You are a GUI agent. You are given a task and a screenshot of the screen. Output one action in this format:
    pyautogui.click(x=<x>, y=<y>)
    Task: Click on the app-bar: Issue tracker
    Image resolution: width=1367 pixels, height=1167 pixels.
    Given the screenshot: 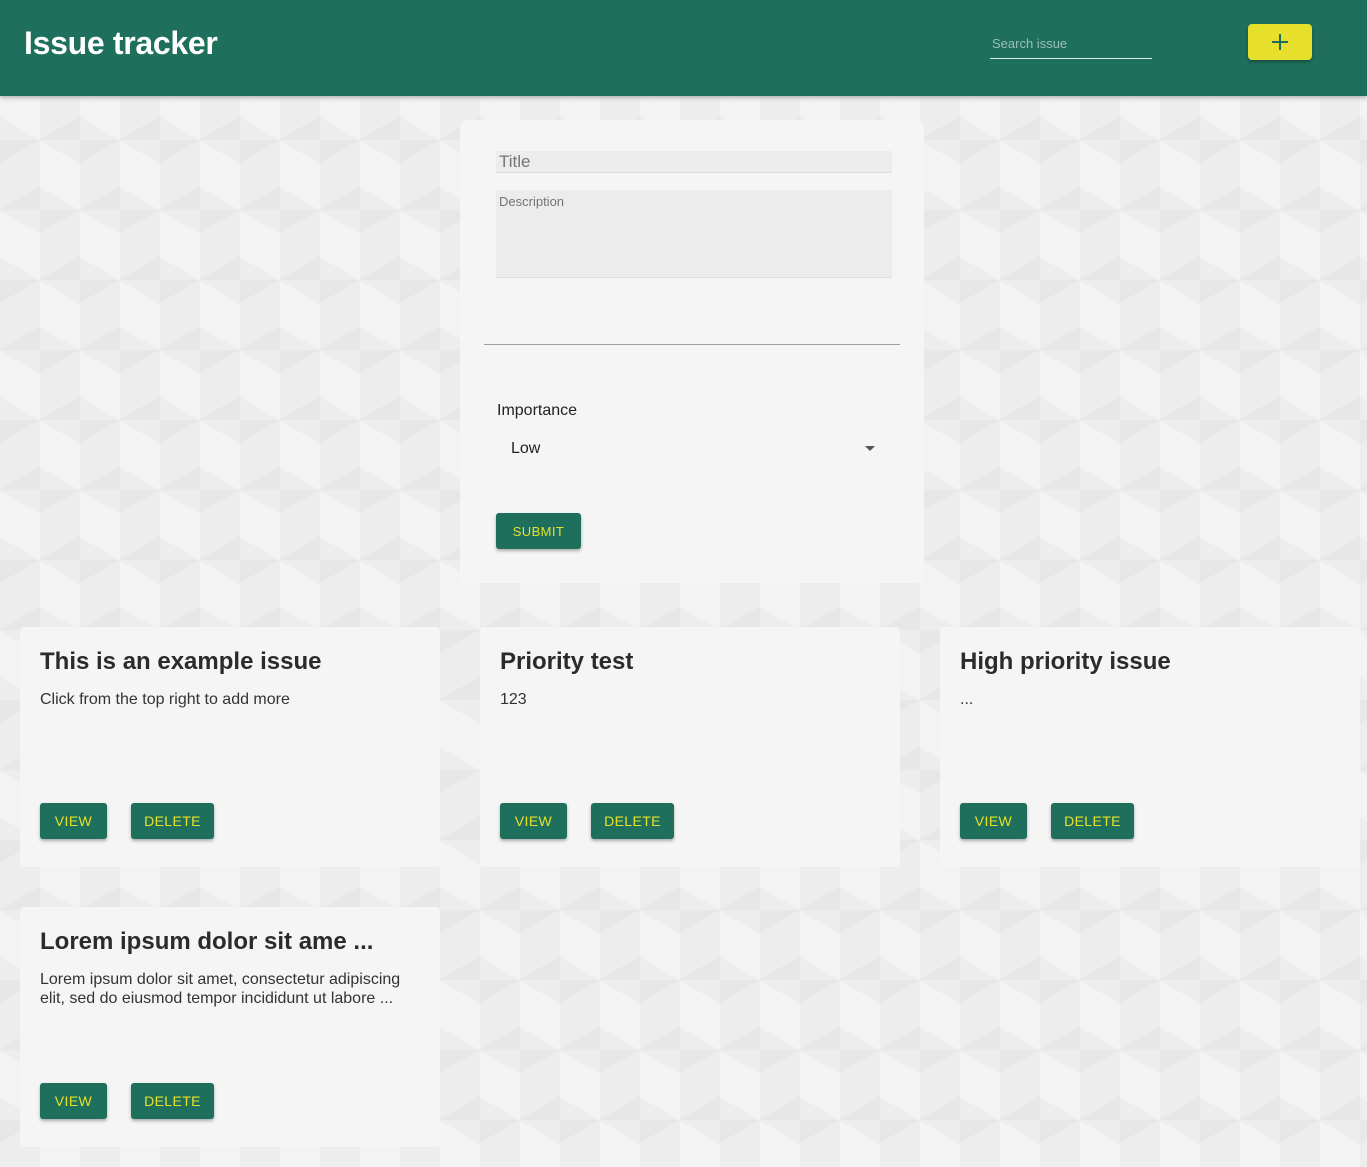 What is the action you would take?
    pyautogui.click(x=683, y=48)
    